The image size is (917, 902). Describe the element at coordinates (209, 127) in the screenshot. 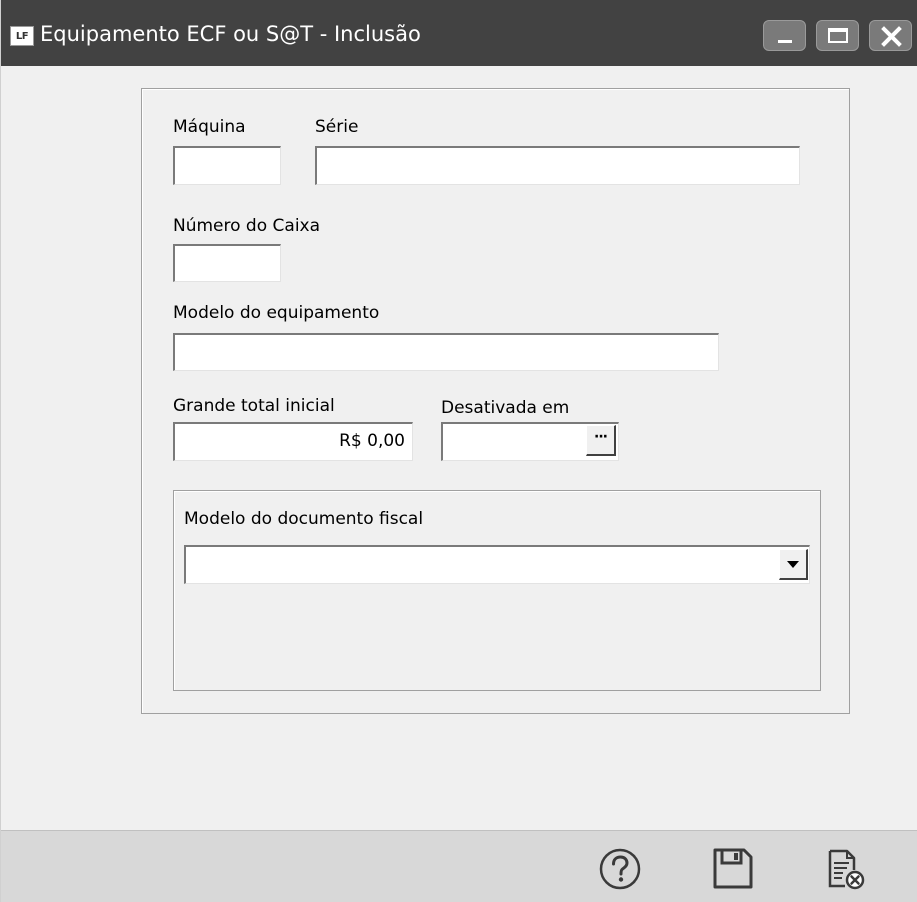

I see `maquina-label: Máquina` at that location.